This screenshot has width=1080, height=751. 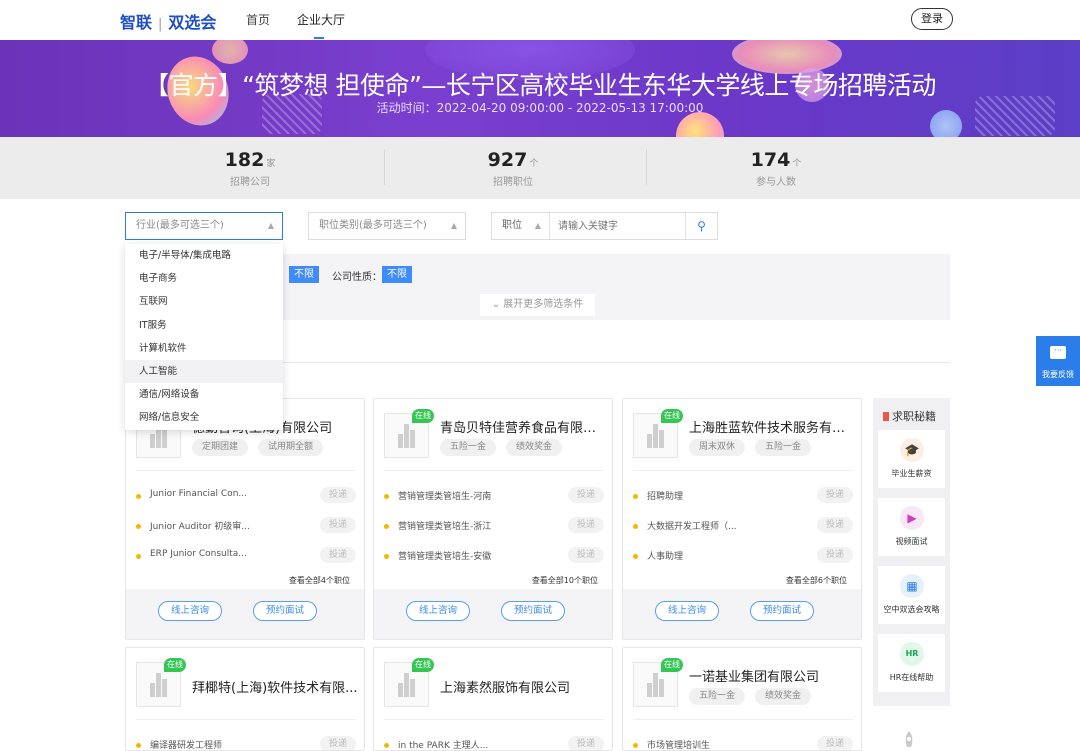 I want to click on view-all-jobs-link: 查看全部10个职位, so click(x=565, y=580).